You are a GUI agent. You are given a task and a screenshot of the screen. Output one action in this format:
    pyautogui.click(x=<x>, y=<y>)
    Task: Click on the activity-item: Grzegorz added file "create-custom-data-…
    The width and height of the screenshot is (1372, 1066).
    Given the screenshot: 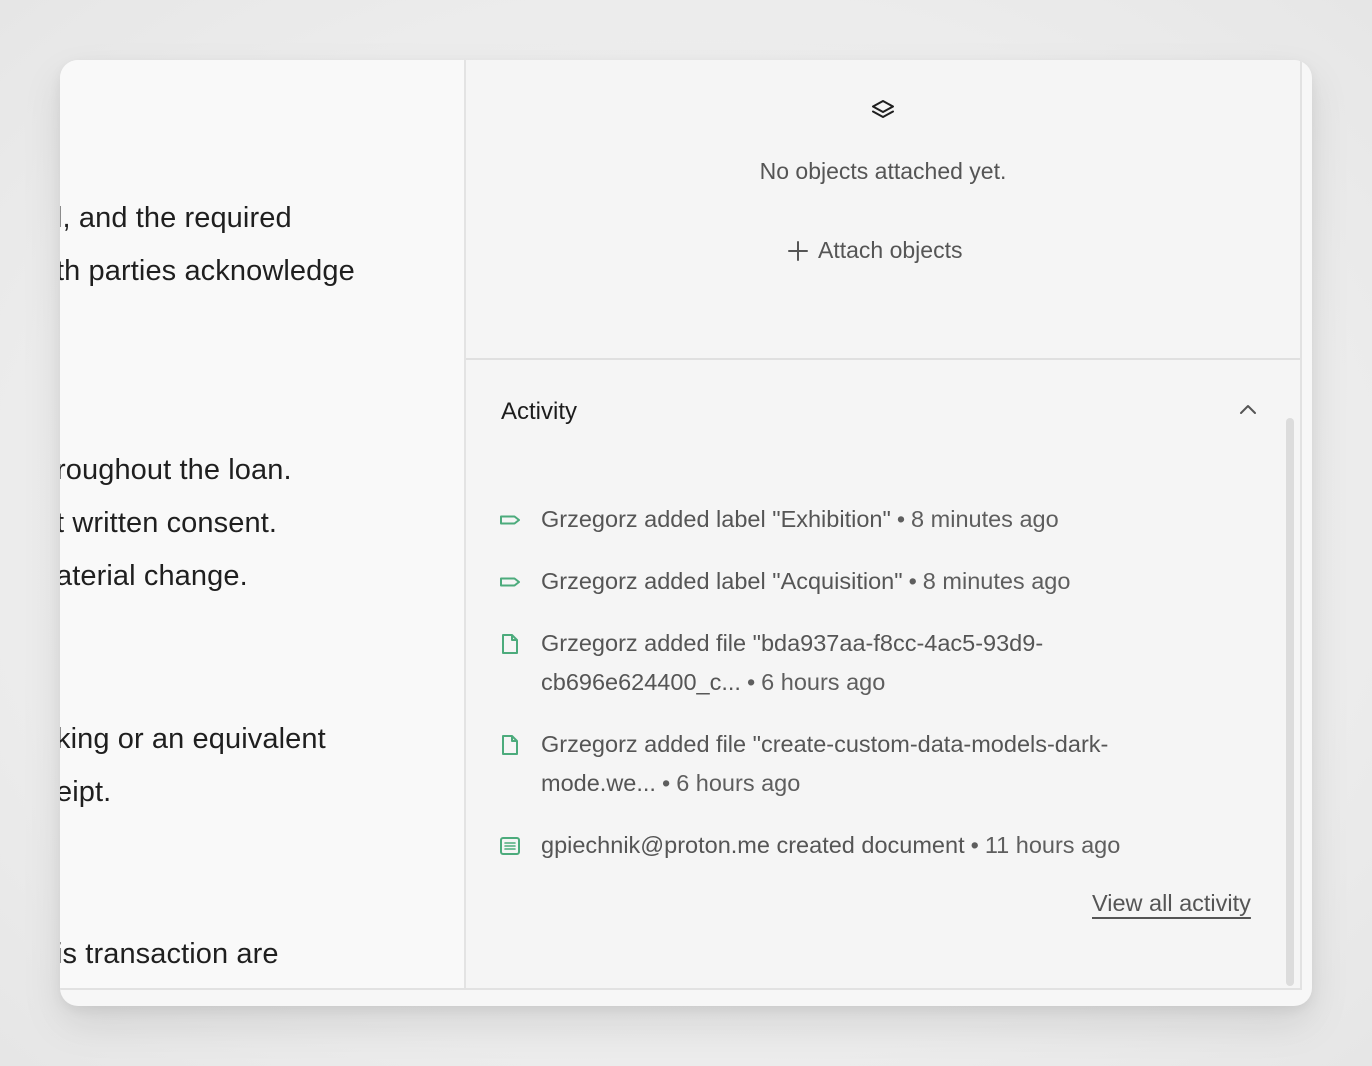 What is the action you would take?
    pyautogui.click(x=884, y=764)
    